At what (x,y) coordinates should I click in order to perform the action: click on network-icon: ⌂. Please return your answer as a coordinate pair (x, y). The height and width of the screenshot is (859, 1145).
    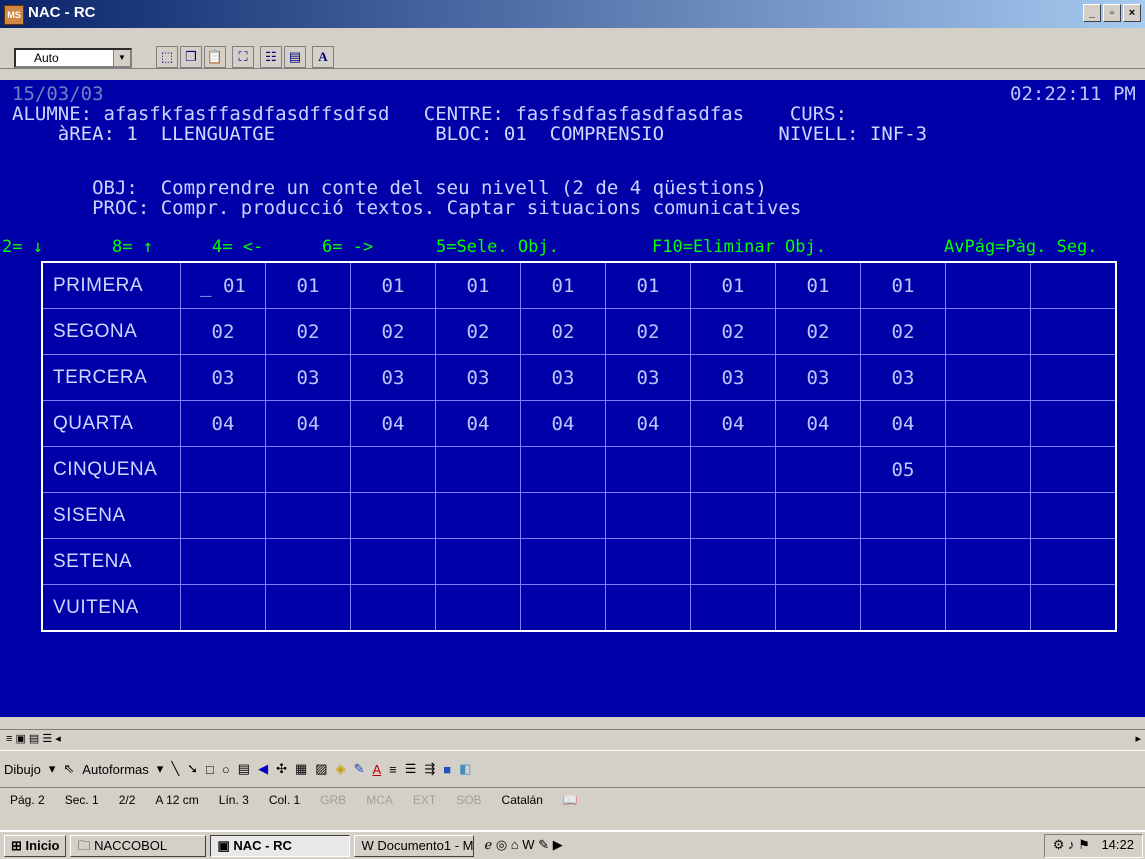
    Looking at the image, I should click on (515, 844).